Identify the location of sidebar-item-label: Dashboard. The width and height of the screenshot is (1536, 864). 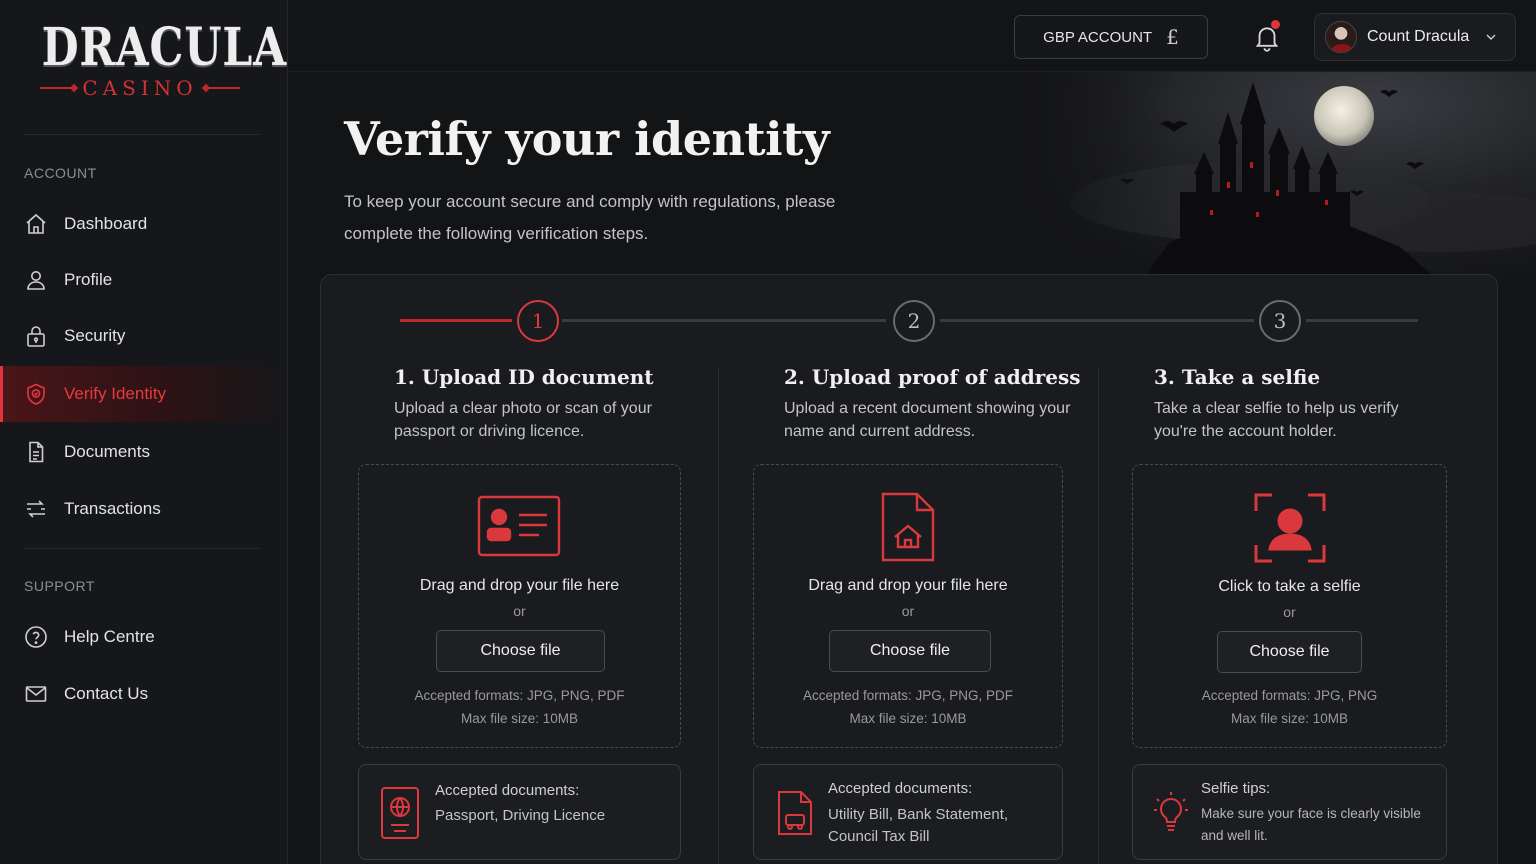
(106, 223).